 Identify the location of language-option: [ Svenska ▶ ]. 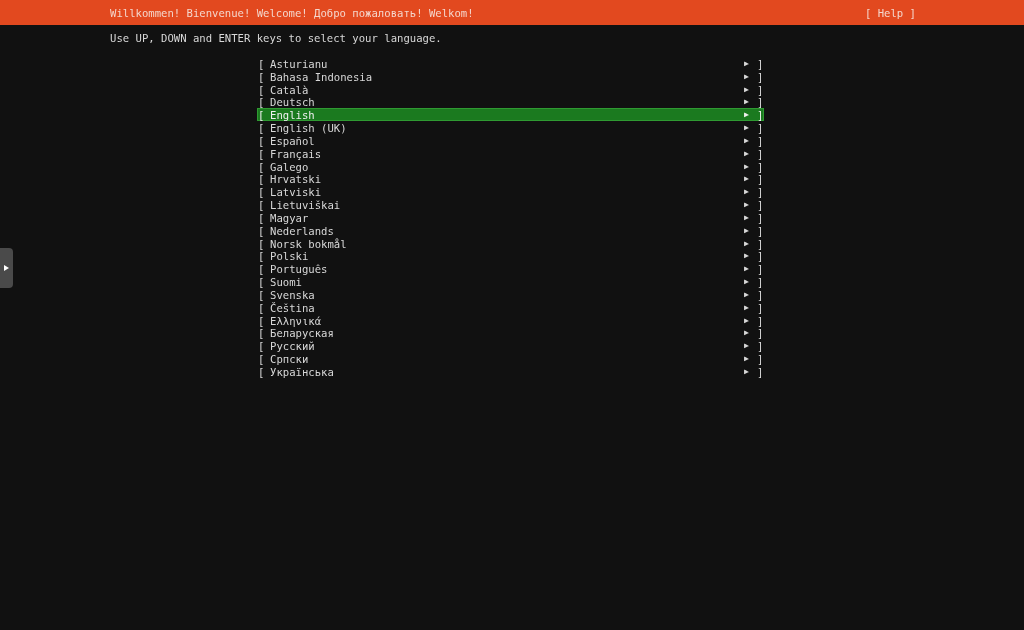
(510, 294).